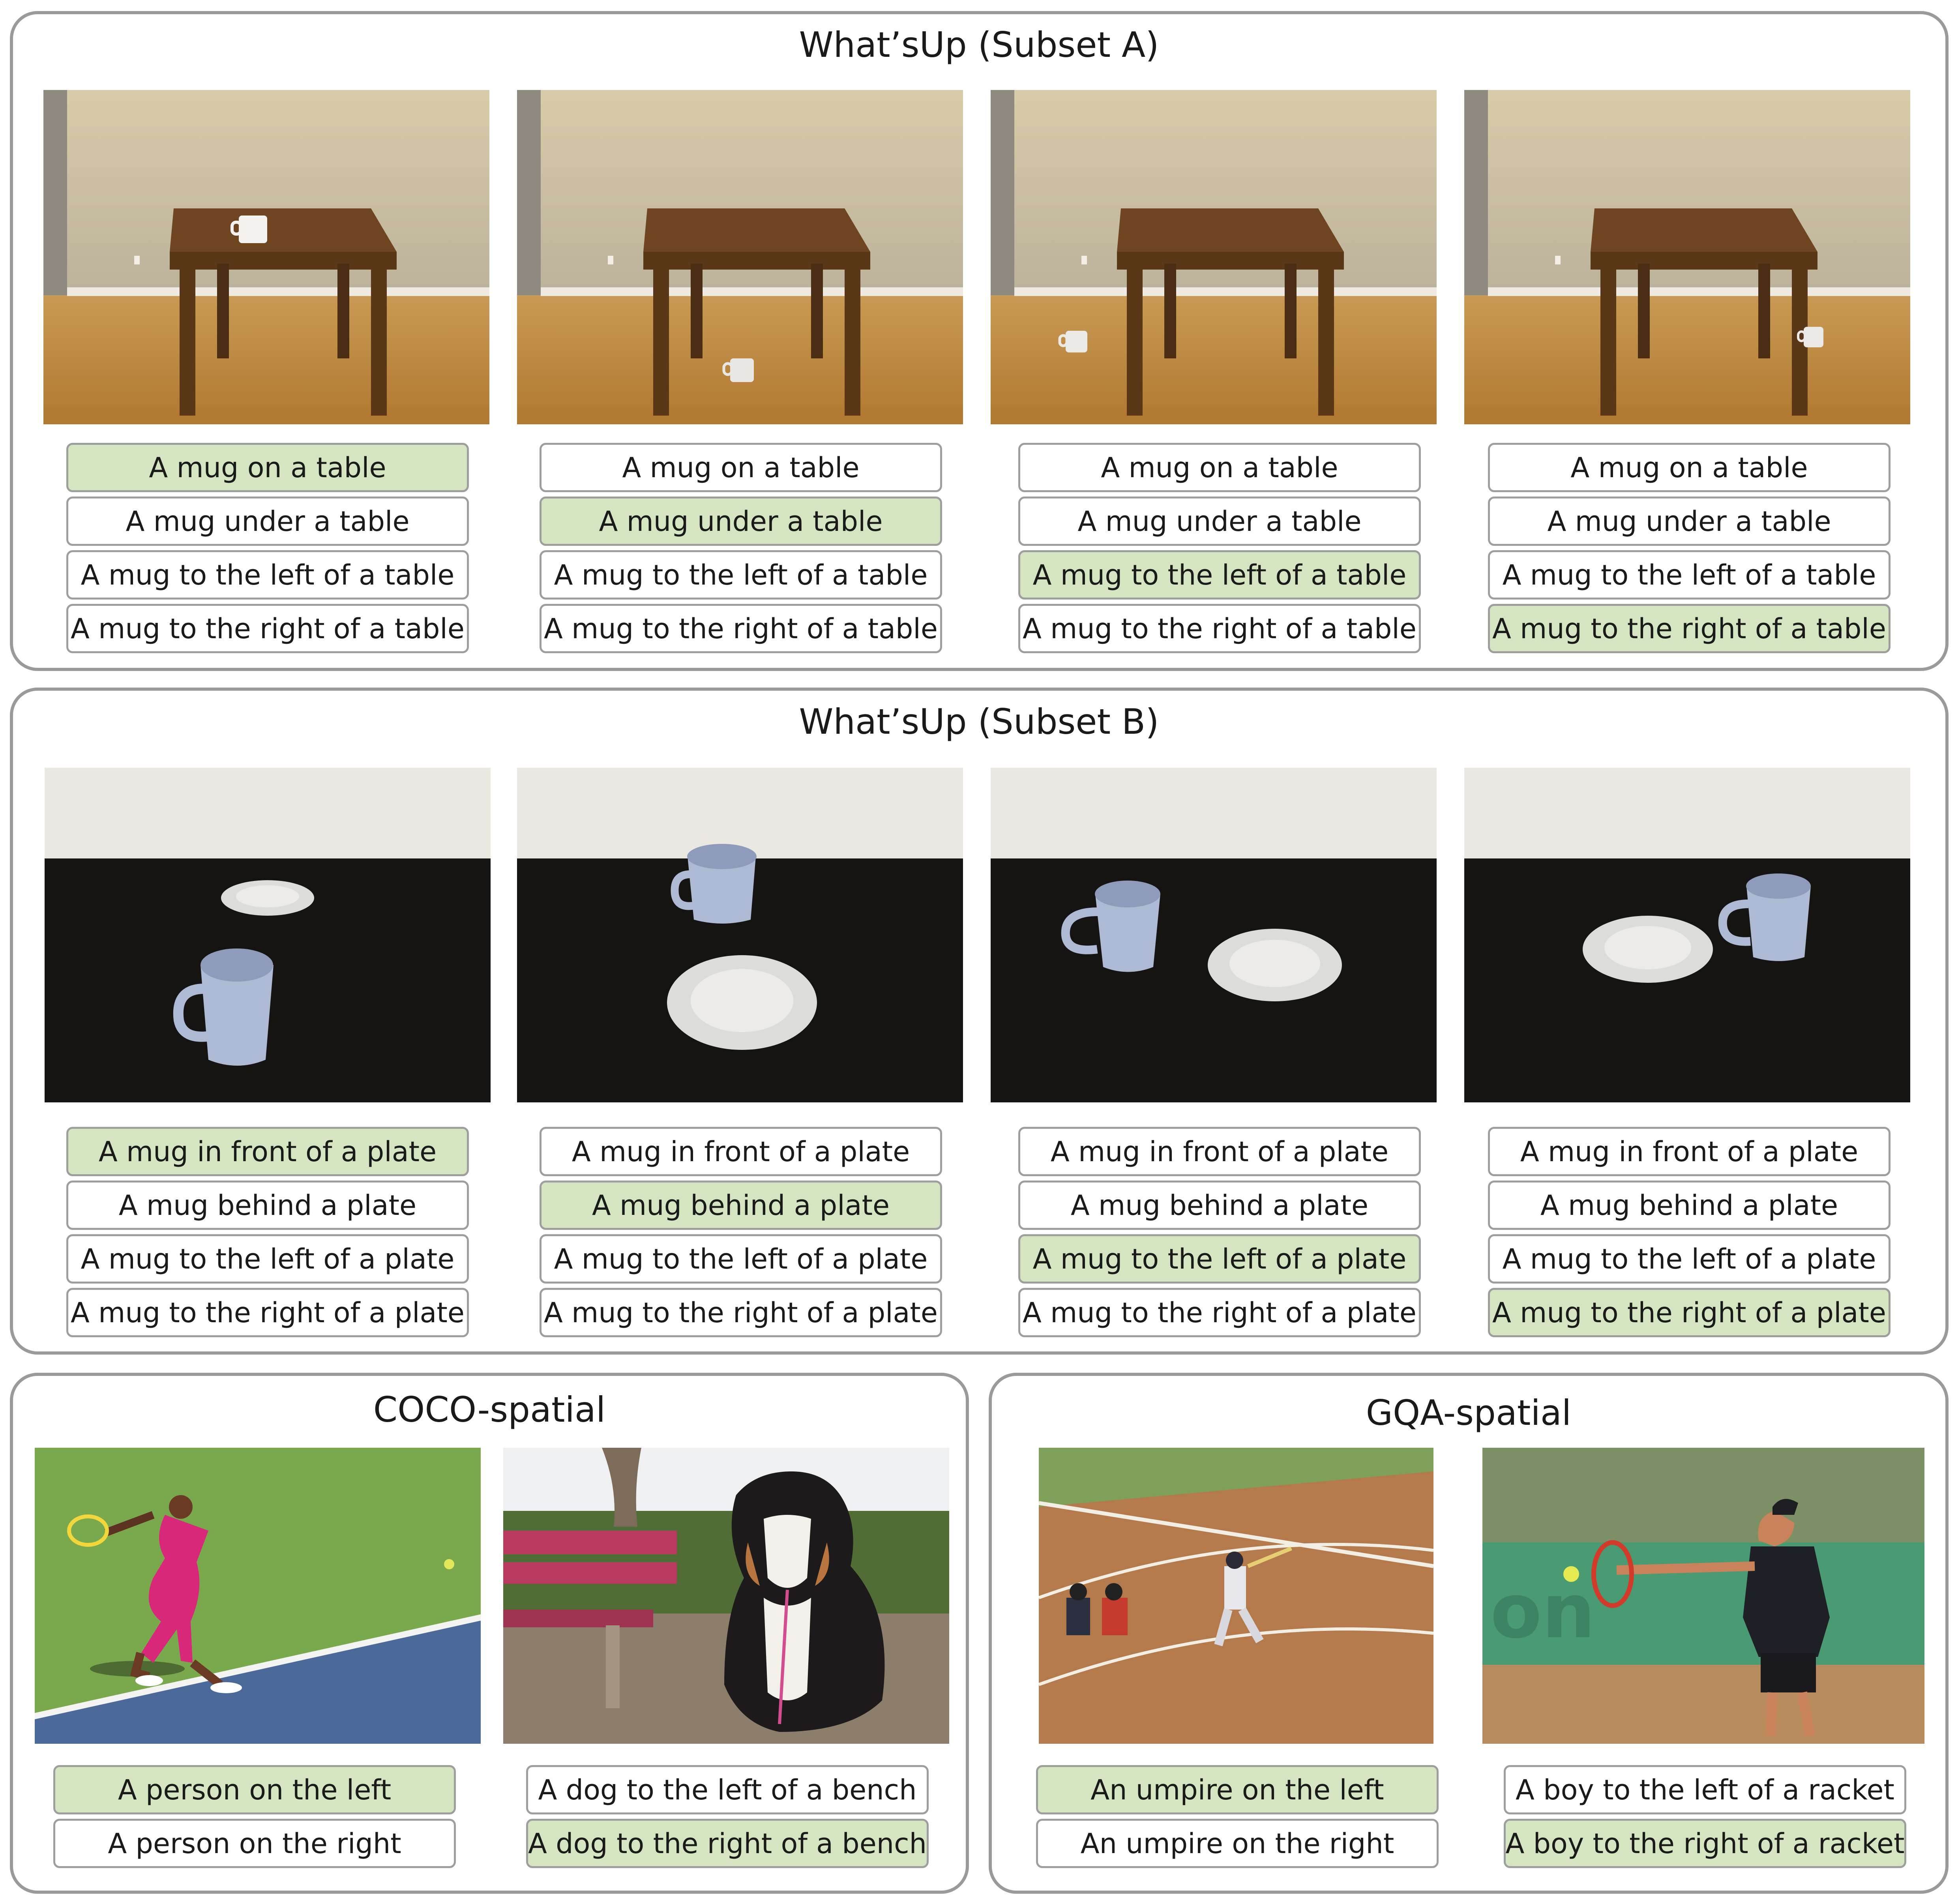 Image resolution: width=1958 pixels, height=1904 pixels. Describe the element at coordinates (727, 1843) in the screenshot. I see `coco-dog-caption-right: A dog to the right of a bench` at that location.